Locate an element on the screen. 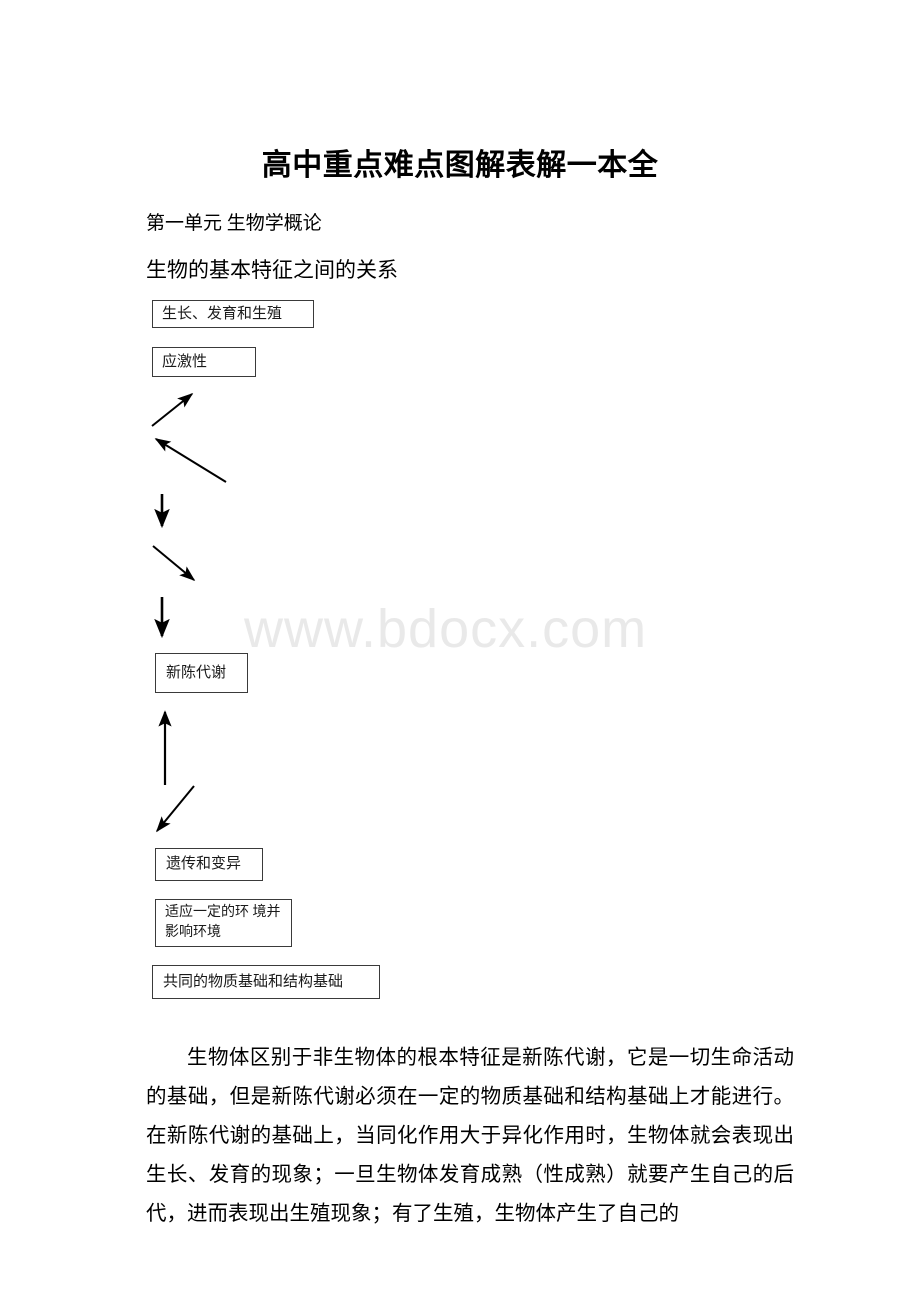  diagram-node-adaptation-line1: 适应一定的环 is located at coordinates (207, 912).